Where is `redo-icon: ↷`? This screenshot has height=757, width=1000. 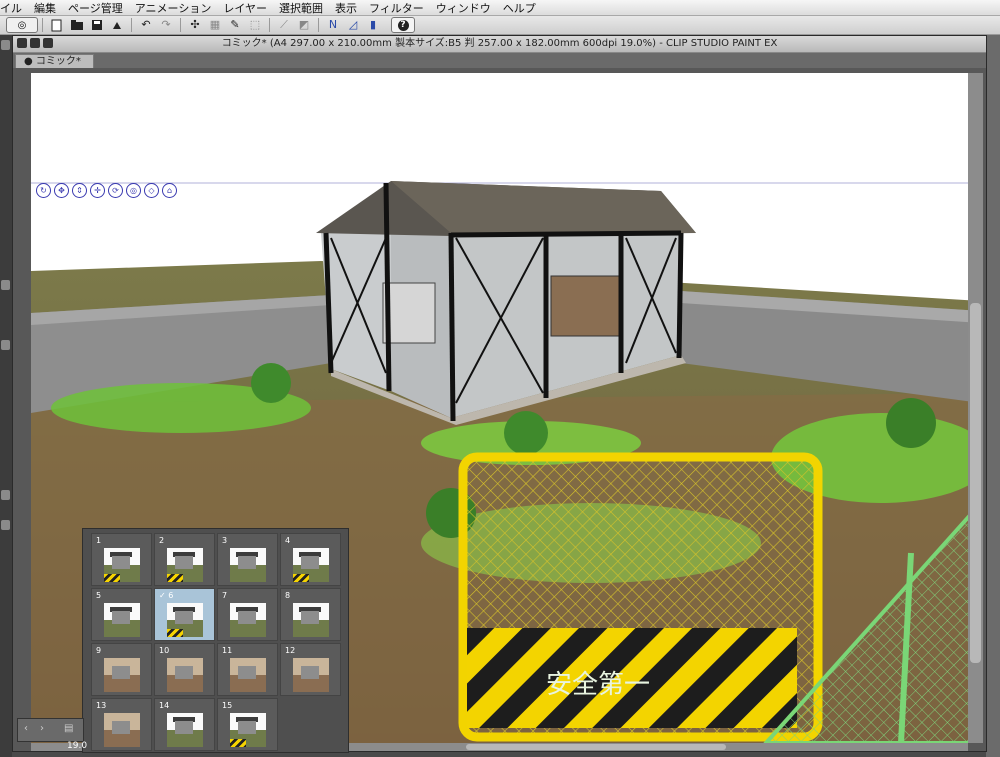 redo-icon: ↷ is located at coordinates (166, 25).